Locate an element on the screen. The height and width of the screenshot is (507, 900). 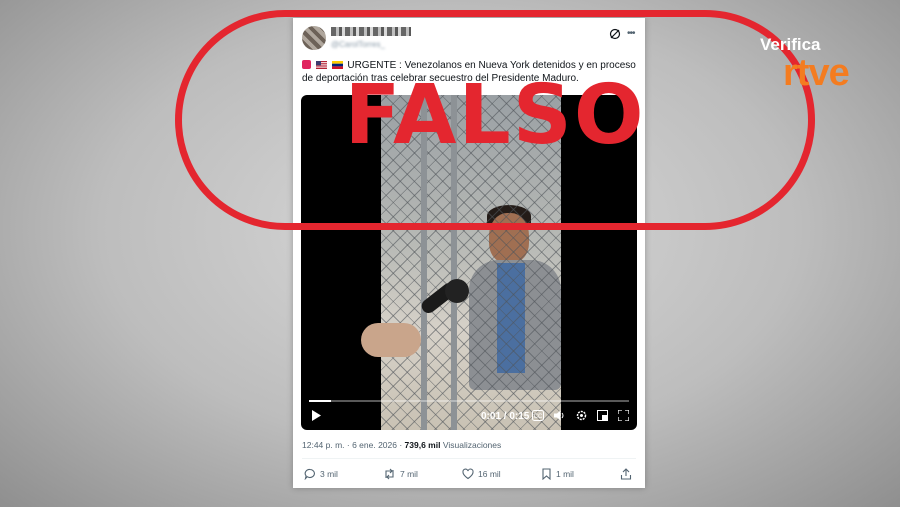
divider is located at coordinates (469, 458).